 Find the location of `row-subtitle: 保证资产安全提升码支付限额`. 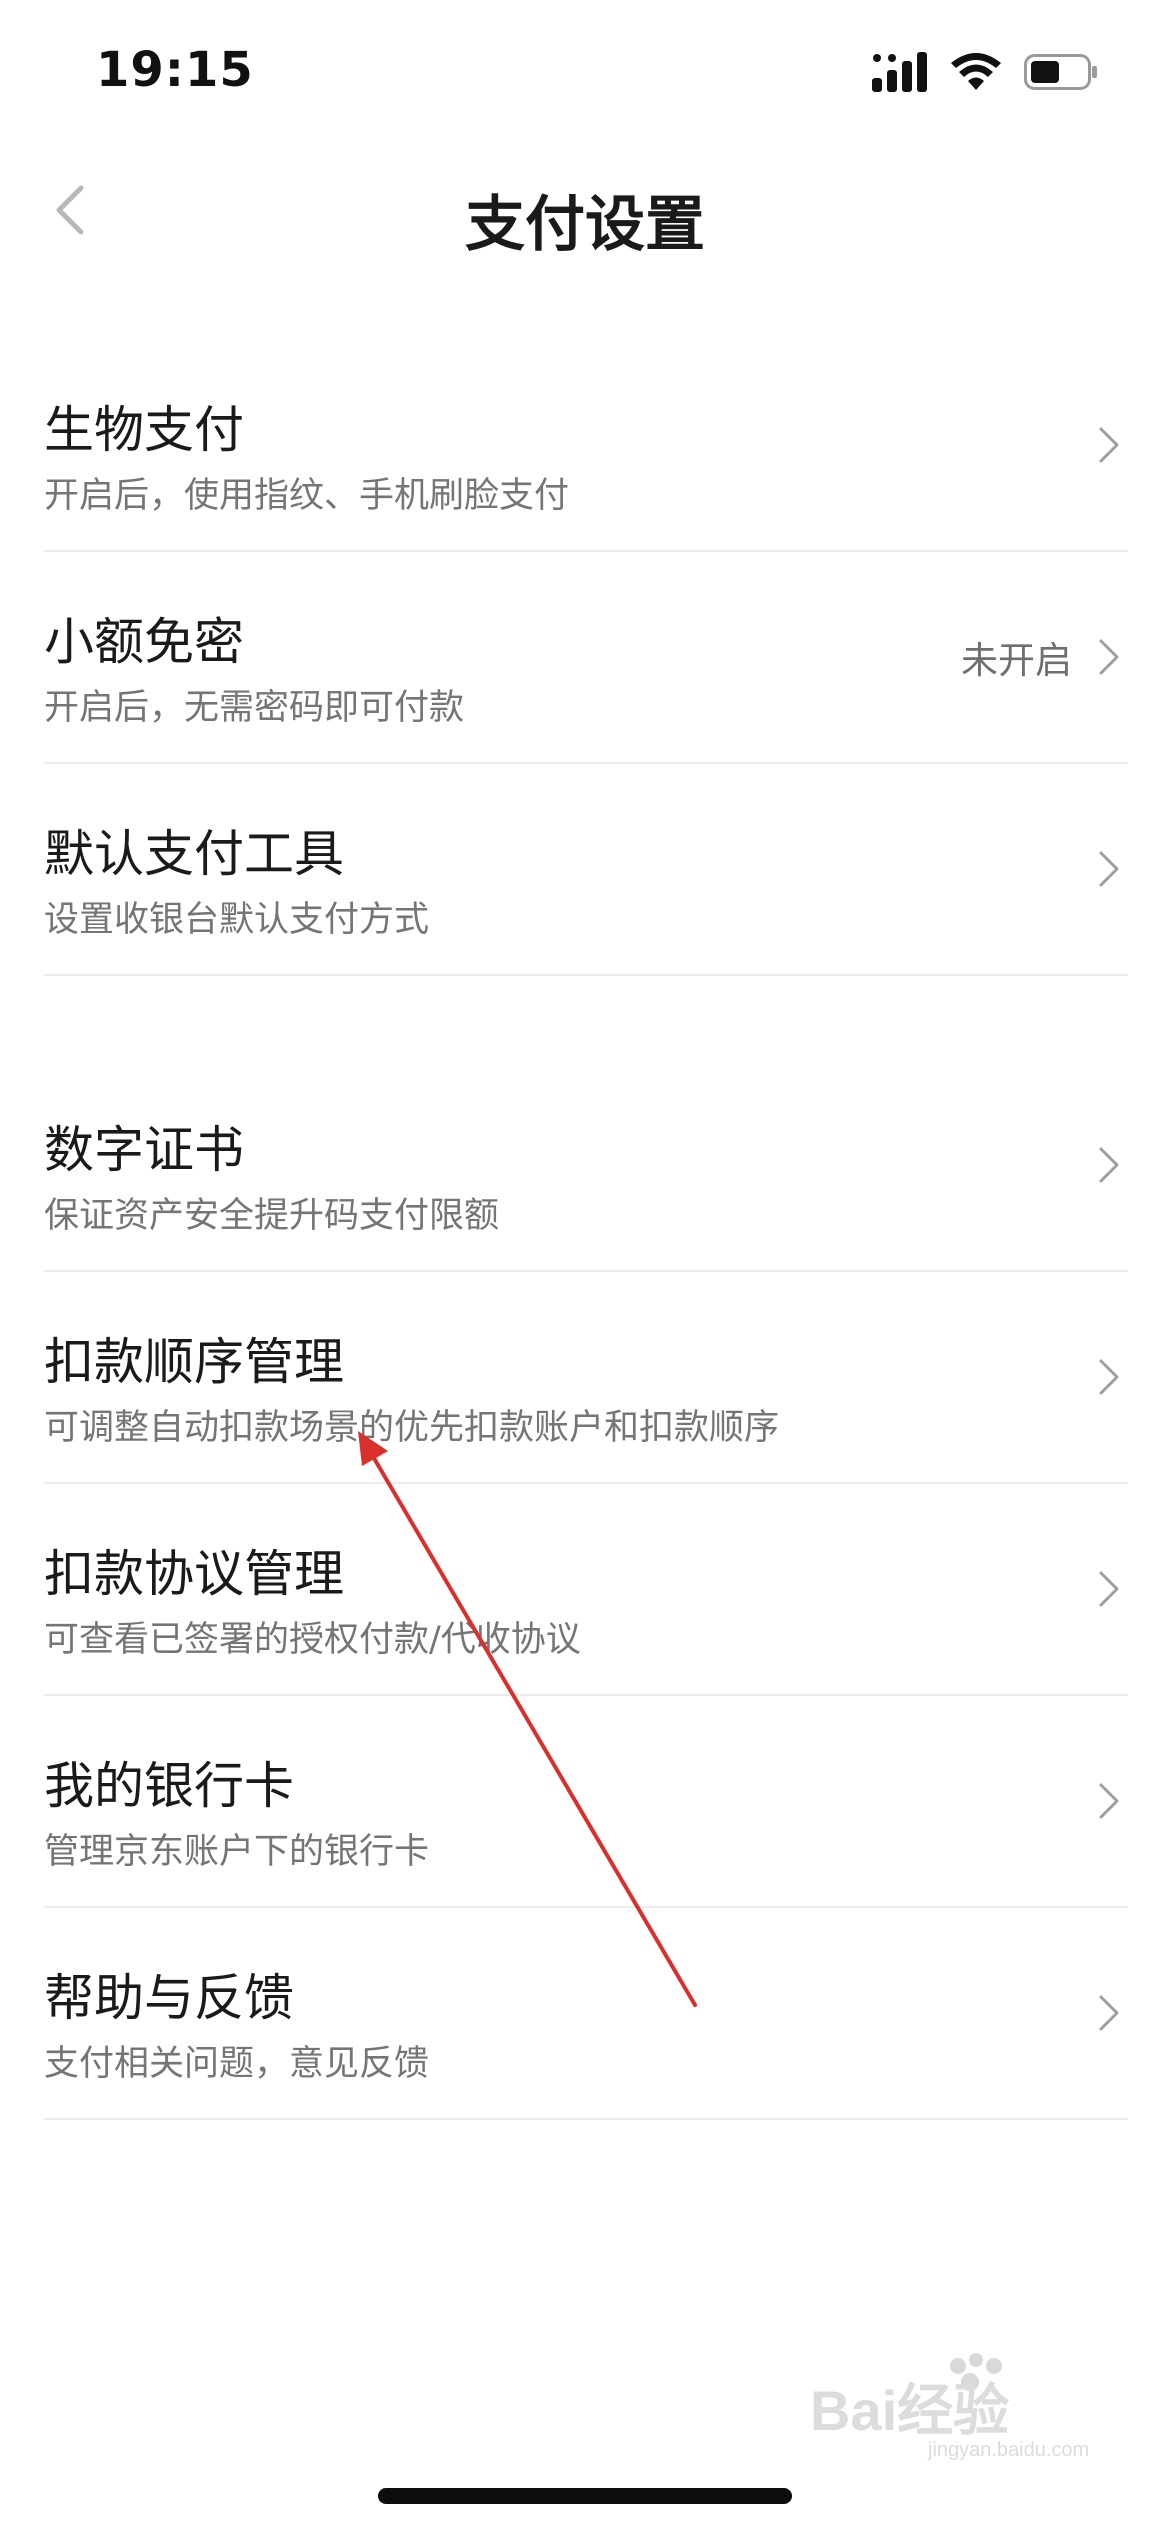

row-subtitle: 保证资产安全提升码支付限额 is located at coordinates (272, 1216).